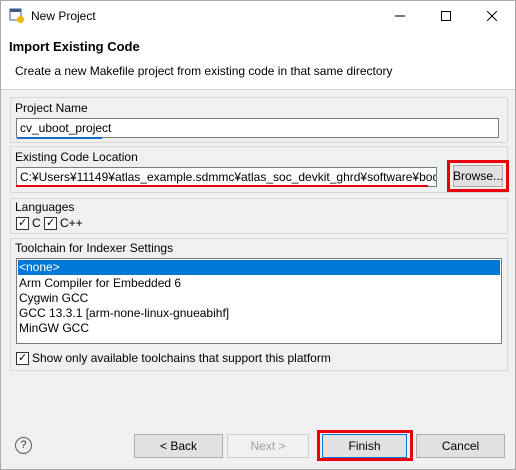  Describe the element at coordinates (460, 446) in the screenshot. I see `cancel-button: Cancel` at that location.